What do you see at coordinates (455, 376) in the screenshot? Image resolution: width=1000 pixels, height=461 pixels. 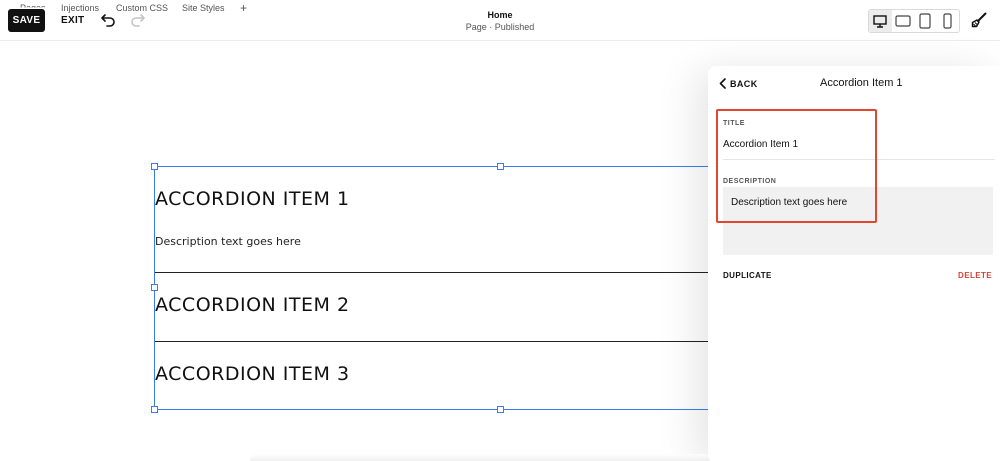 I see `accordion-item-3: ACCORDION ITEM 3` at bounding box center [455, 376].